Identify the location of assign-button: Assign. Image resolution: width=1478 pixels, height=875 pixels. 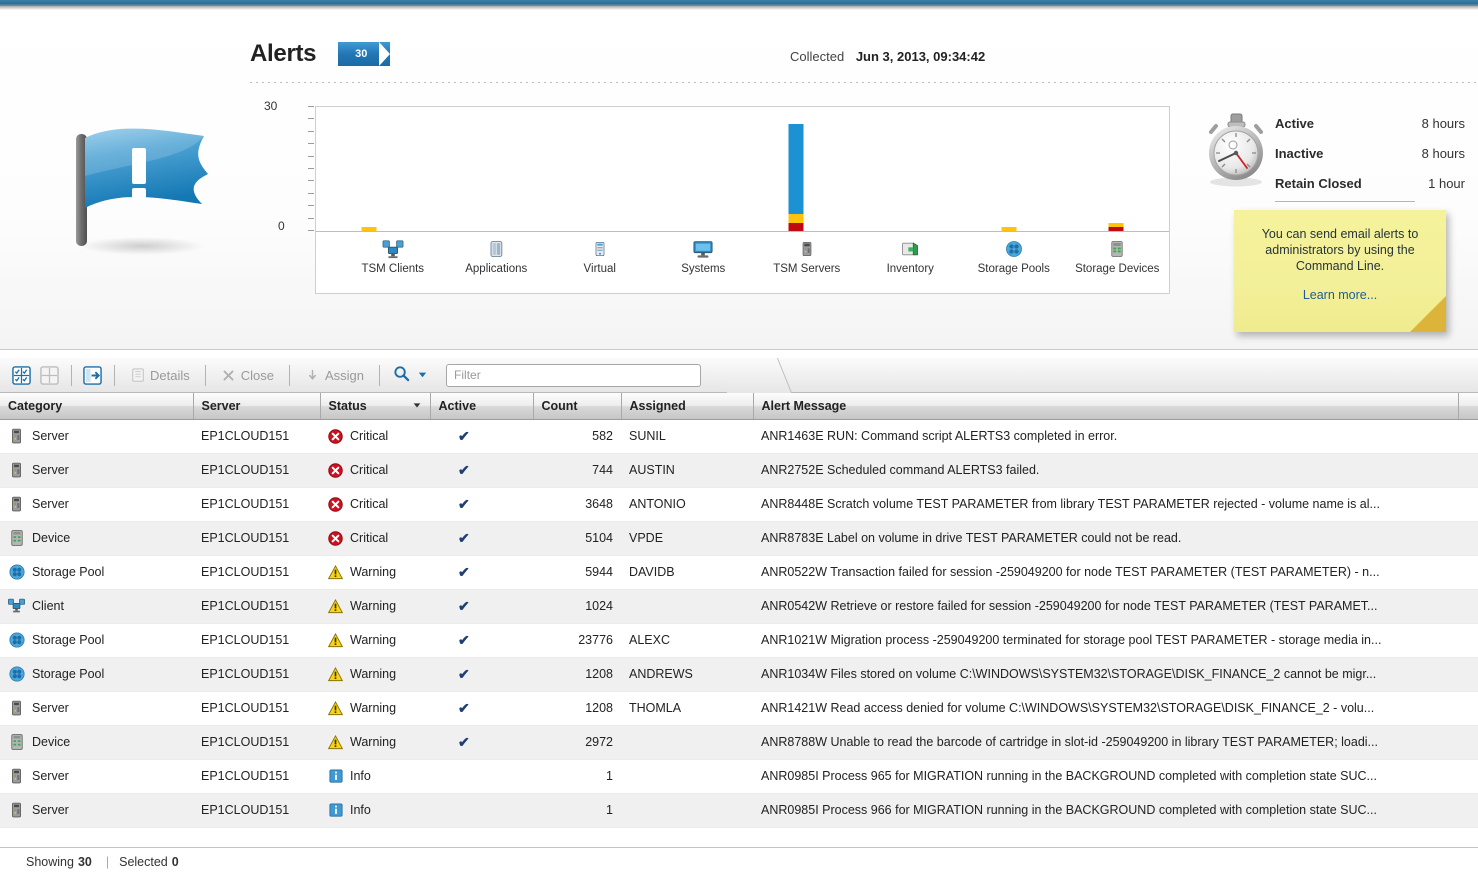
(334, 375).